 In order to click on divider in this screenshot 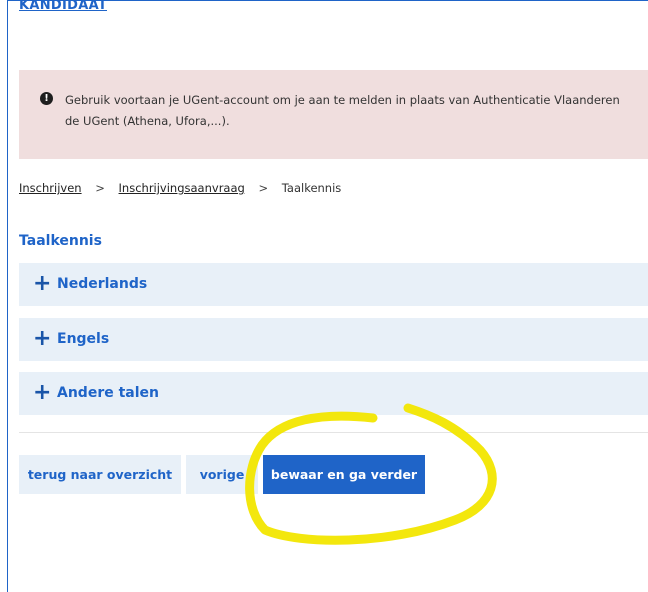, I will do `click(333, 432)`.